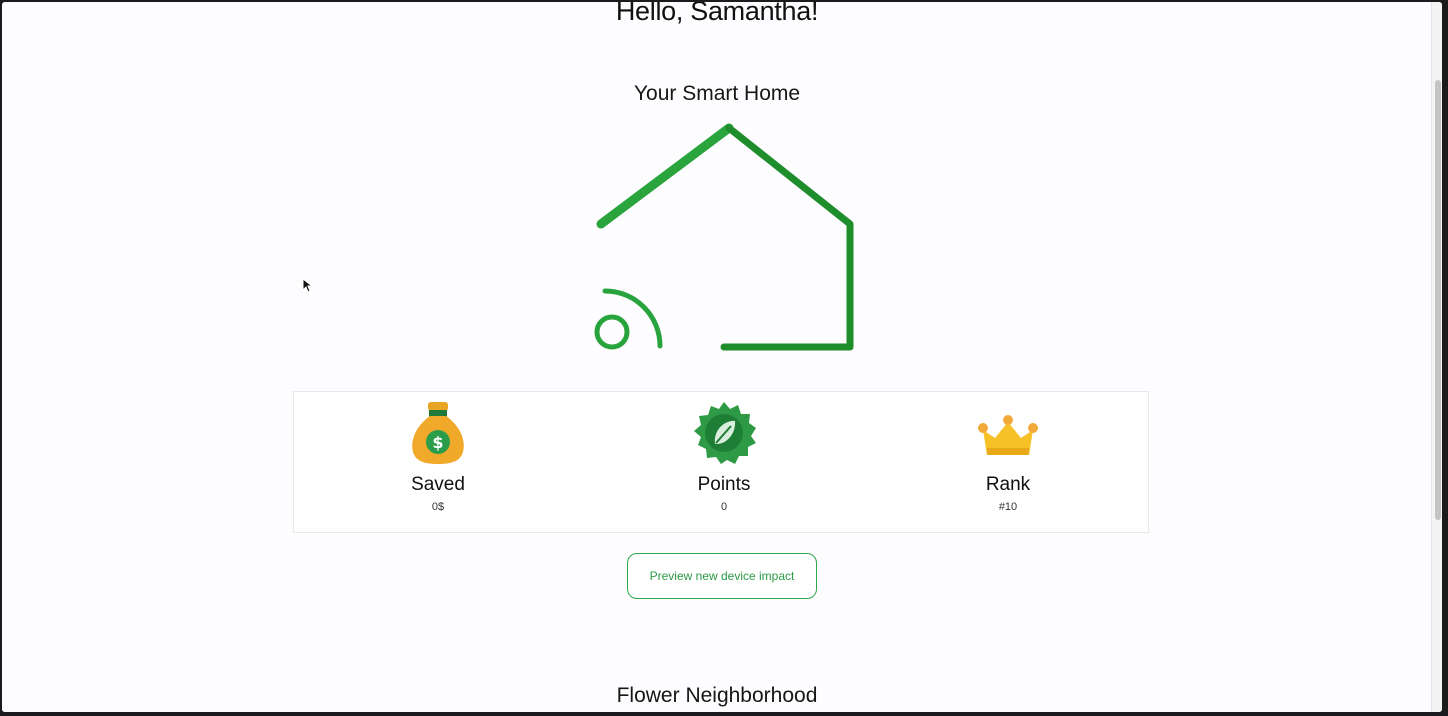 The image size is (1448, 716). I want to click on mouse-pointer-icon, so click(308, 285).